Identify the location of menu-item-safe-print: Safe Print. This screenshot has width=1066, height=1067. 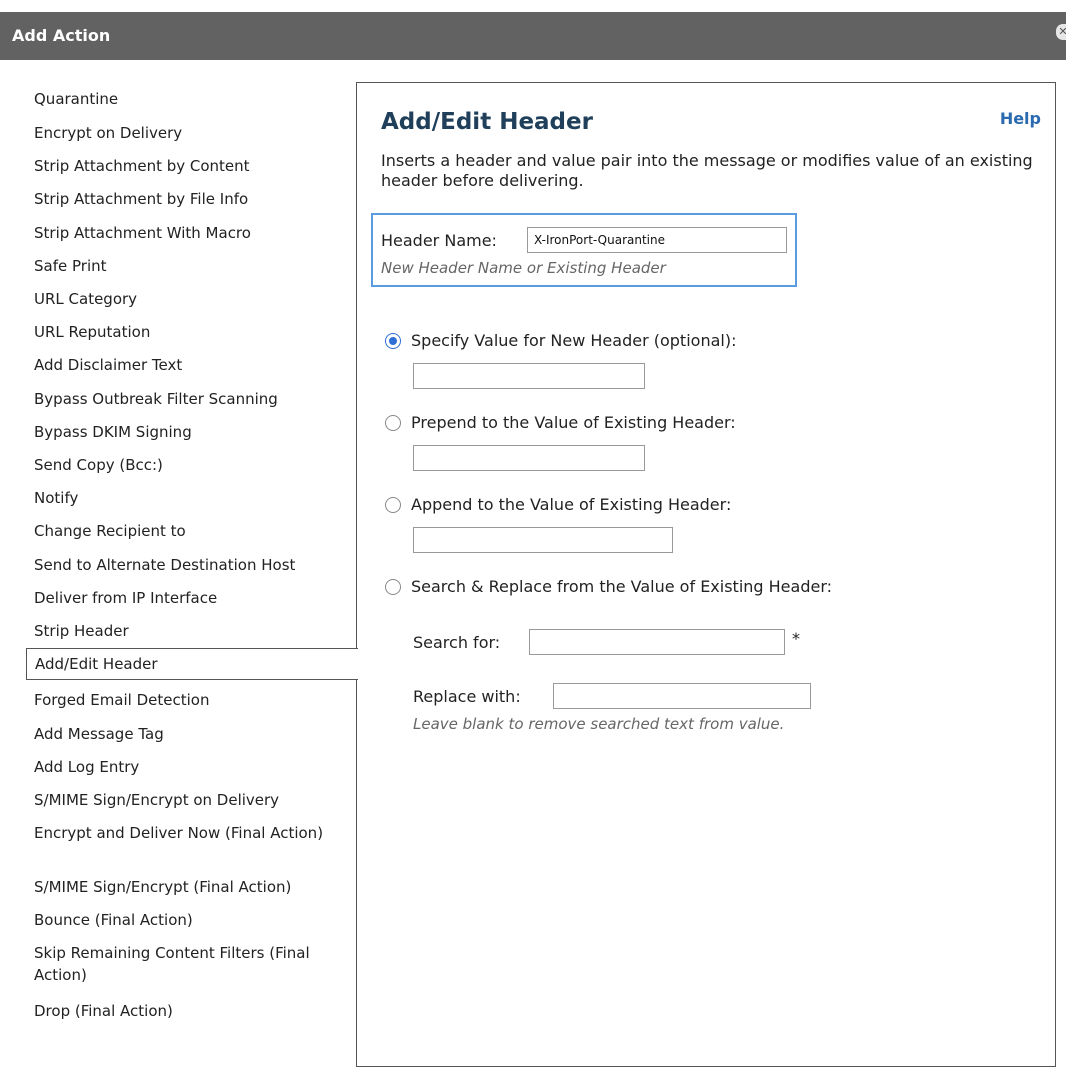
(192, 266).